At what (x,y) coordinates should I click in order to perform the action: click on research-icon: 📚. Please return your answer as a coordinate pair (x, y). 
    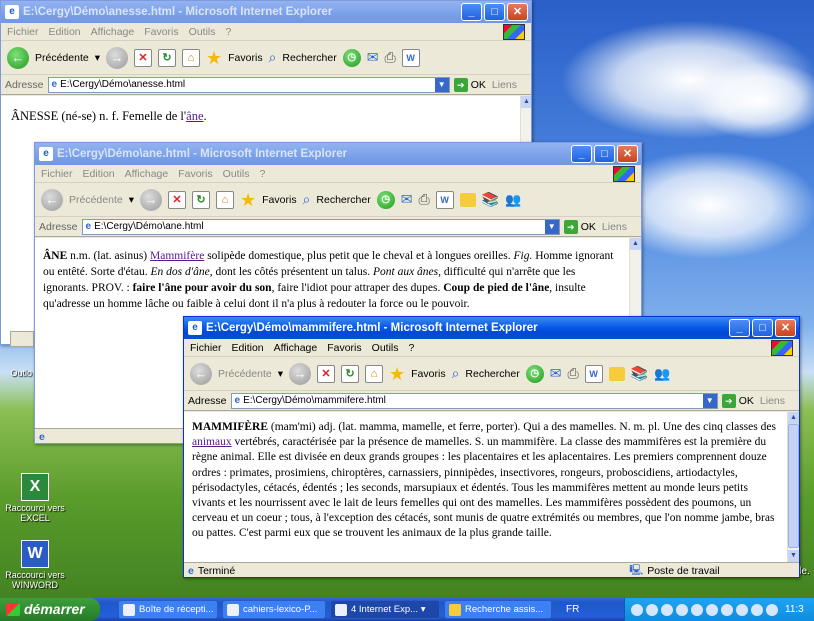
    Looking at the image, I should click on (490, 199).